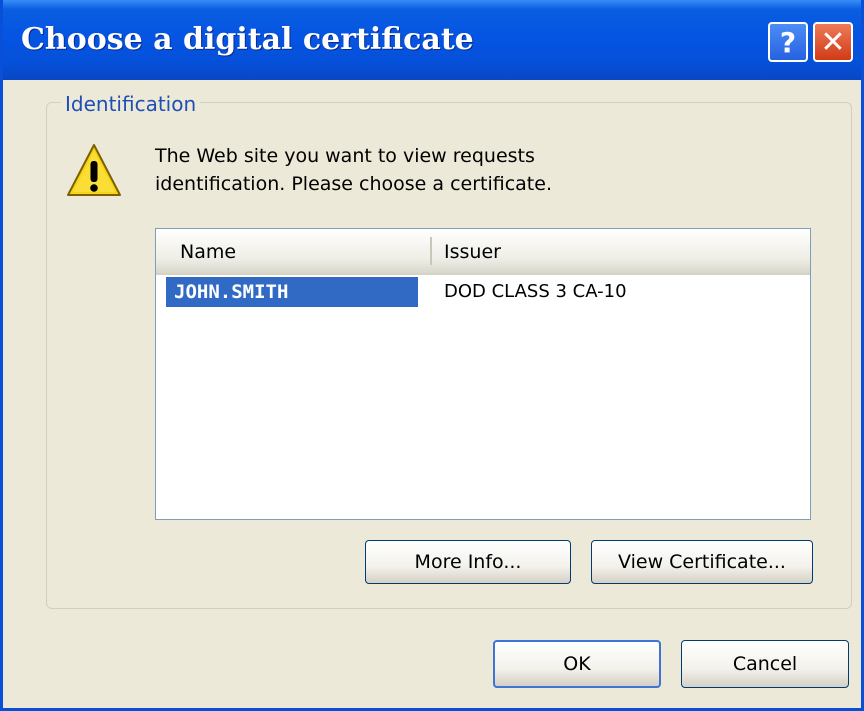  Describe the element at coordinates (535, 292) in the screenshot. I see `certificate-issuer-cell: DOD CLASS 3 CA-10` at that location.